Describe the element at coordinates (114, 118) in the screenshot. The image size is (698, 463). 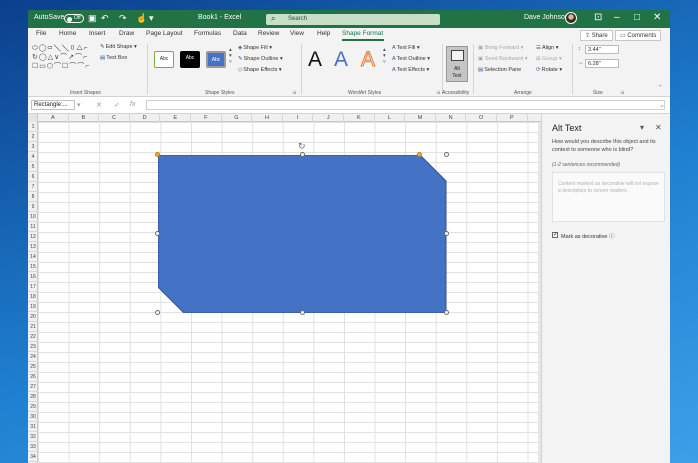
I see `column-header: C` at that location.